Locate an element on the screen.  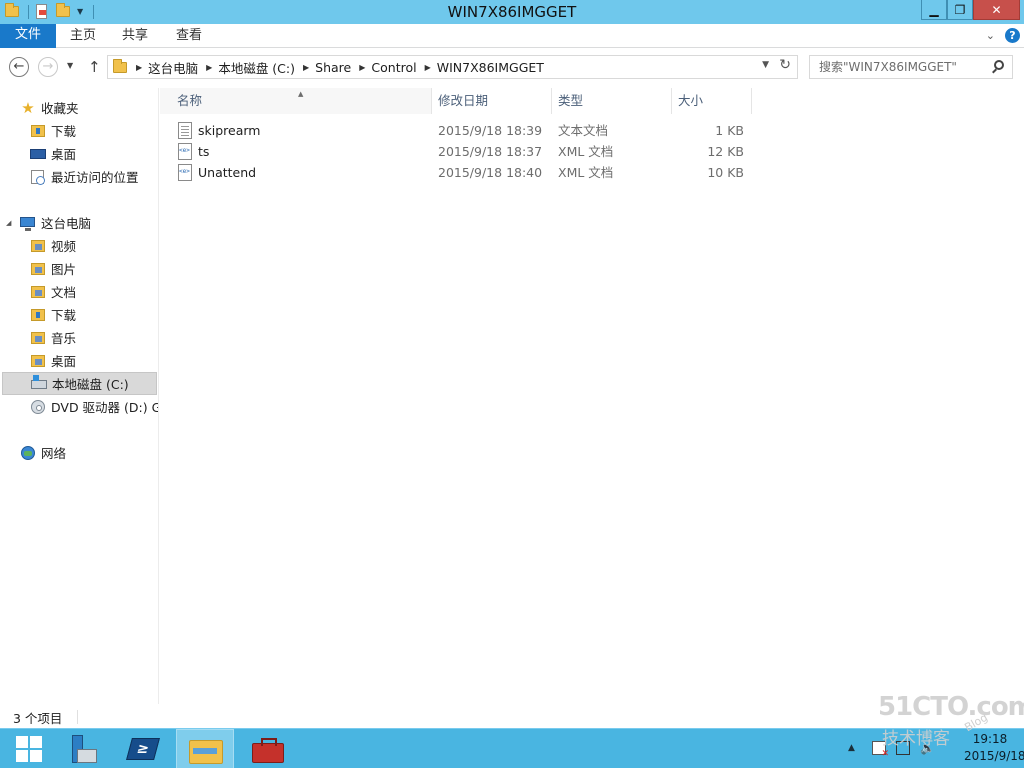
sidebar-item-music: 音乐 is located at coordinates (79, 337).